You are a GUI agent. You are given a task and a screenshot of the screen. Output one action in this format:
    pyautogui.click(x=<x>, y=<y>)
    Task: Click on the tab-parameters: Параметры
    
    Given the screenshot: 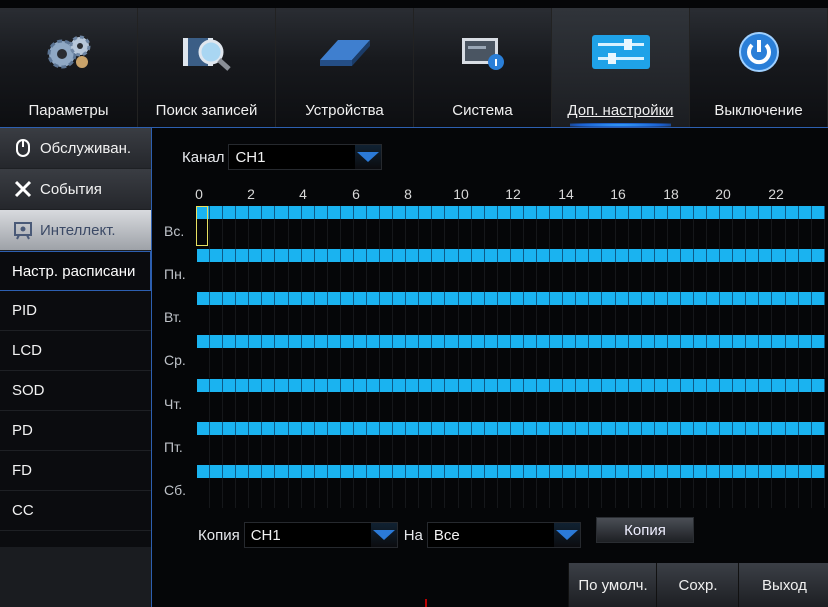 What is the action you would take?
    pyautogui.click(x=69, y=67)
    